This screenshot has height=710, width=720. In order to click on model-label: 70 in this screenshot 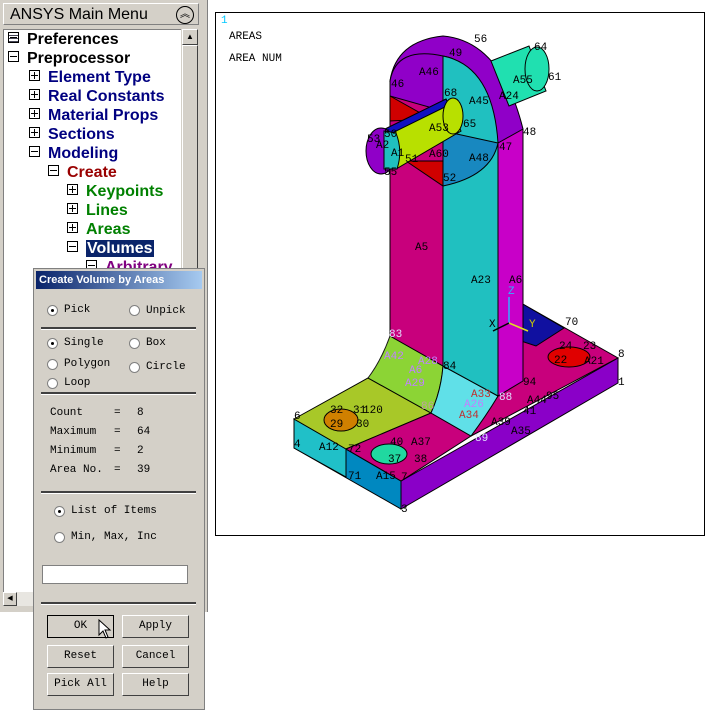, I will do `click(571, 323)`.